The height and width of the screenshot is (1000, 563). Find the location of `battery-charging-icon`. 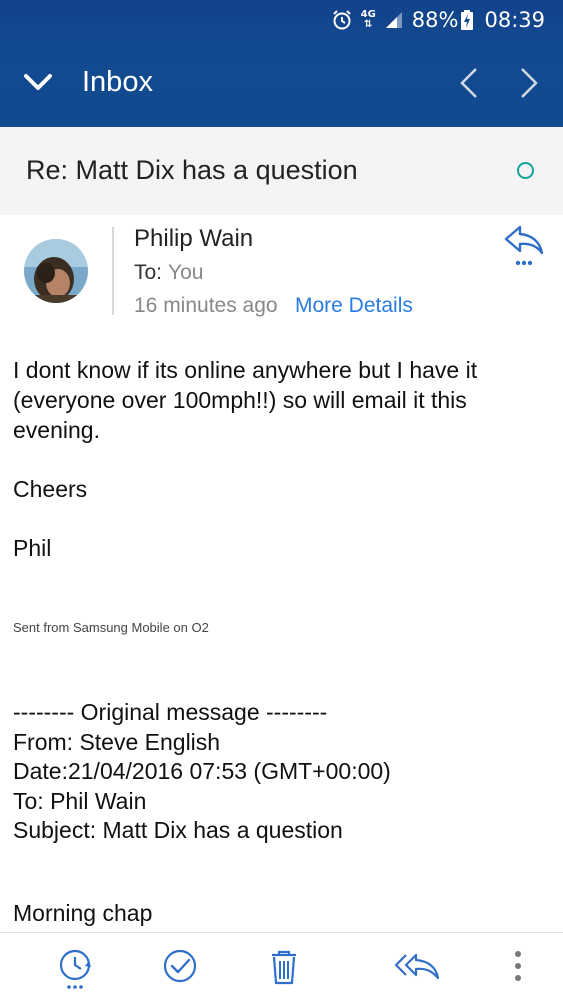

battery-charging-icon is located at coordinates (467, 20).